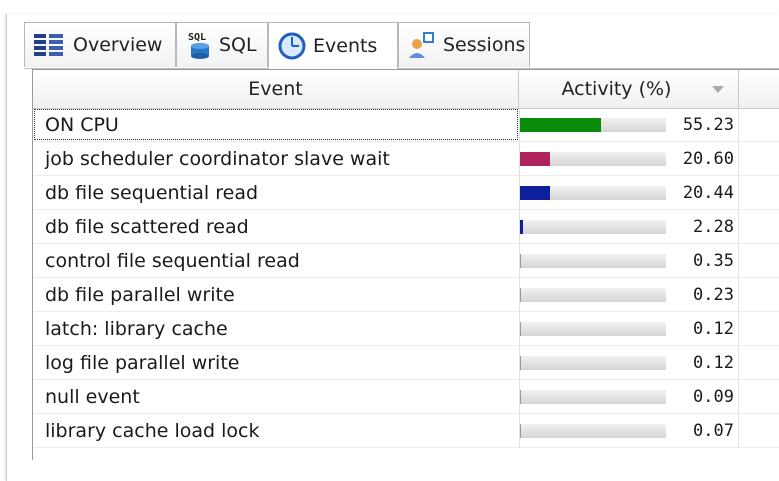 Image resolution: width=779 pixels, height=481 pixels. Describe the element at coordinates (406, 363) in the screenshot. I see `table-row: log file parallel write 0.12` at that location.